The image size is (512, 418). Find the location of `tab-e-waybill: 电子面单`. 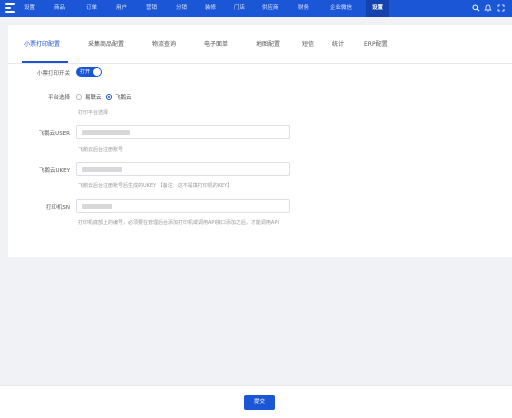

tab-e-waybill: 电子面单 is located at coordinates (216, 46).